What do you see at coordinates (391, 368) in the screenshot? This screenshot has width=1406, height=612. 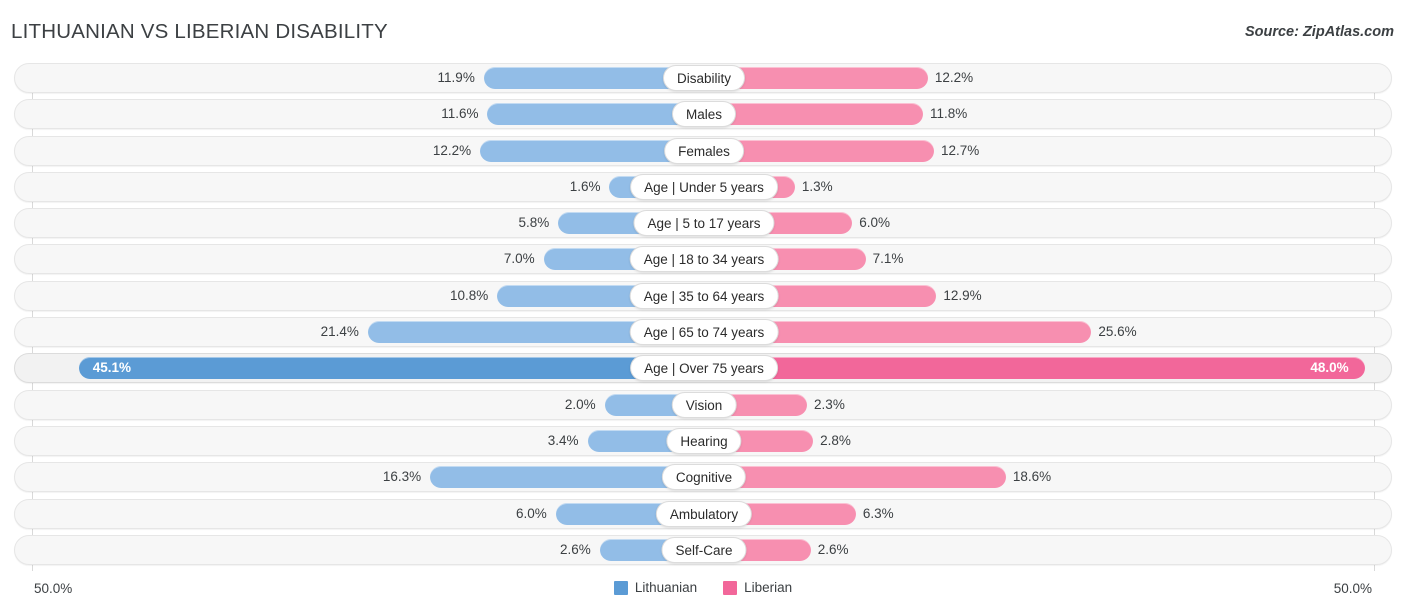 I see `bar-lithuanian` at bounding box center [391, 368].